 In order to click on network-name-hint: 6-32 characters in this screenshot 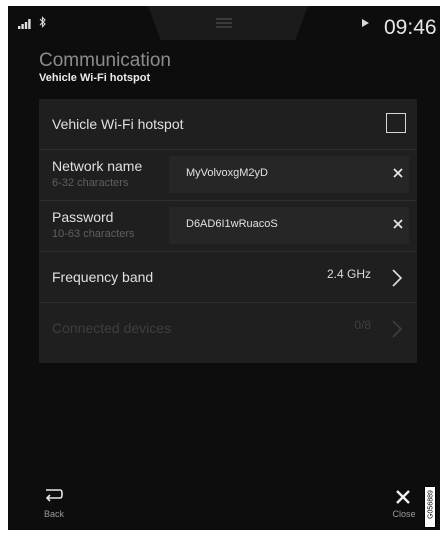, I will do `click(90, 183)`.